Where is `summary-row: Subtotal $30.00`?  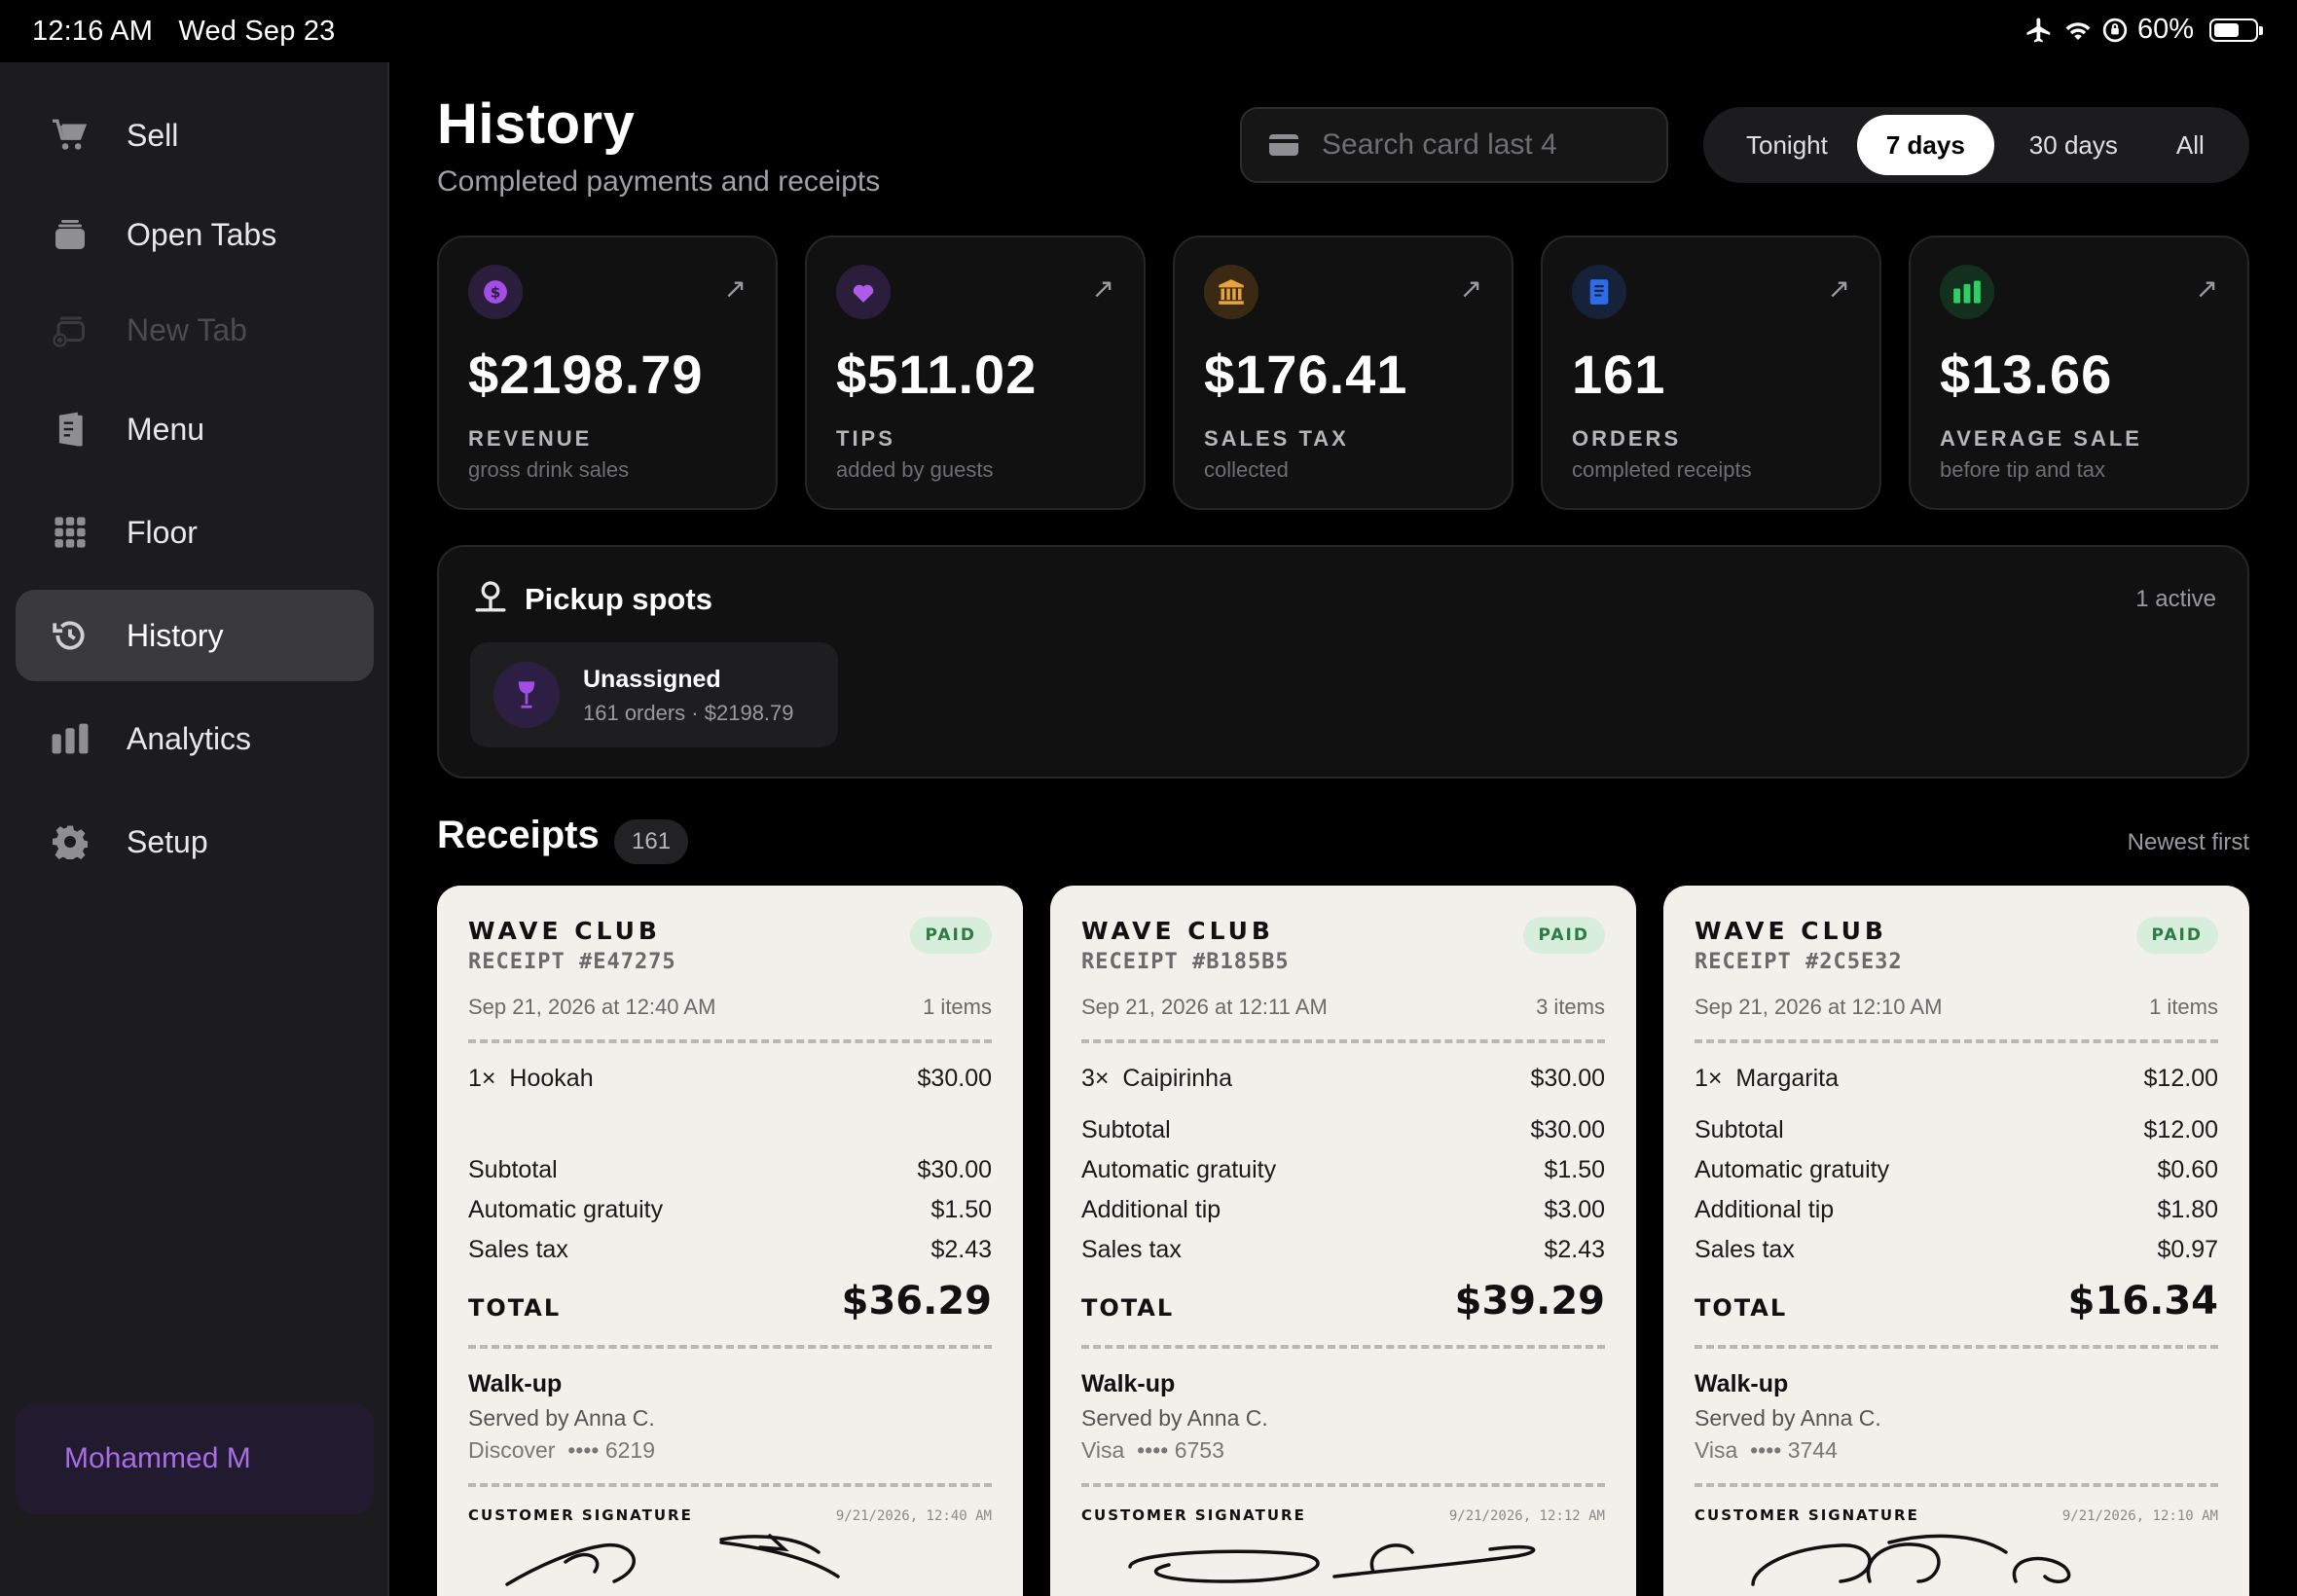
summary-row: Subtotal $30.00 is located at coordinates (1343, 1130).